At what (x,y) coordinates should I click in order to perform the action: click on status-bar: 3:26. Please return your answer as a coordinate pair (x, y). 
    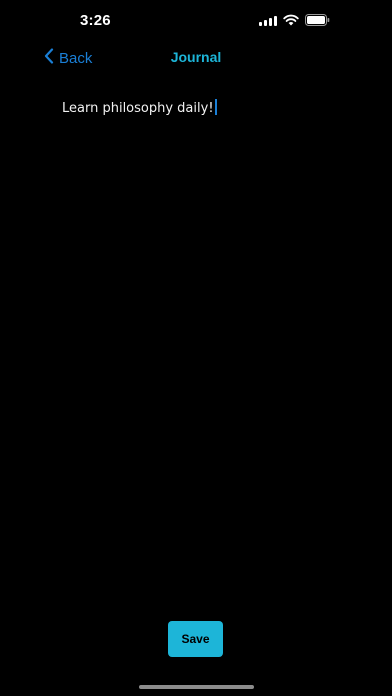
    Looking at the image, I should click on (196, 22).